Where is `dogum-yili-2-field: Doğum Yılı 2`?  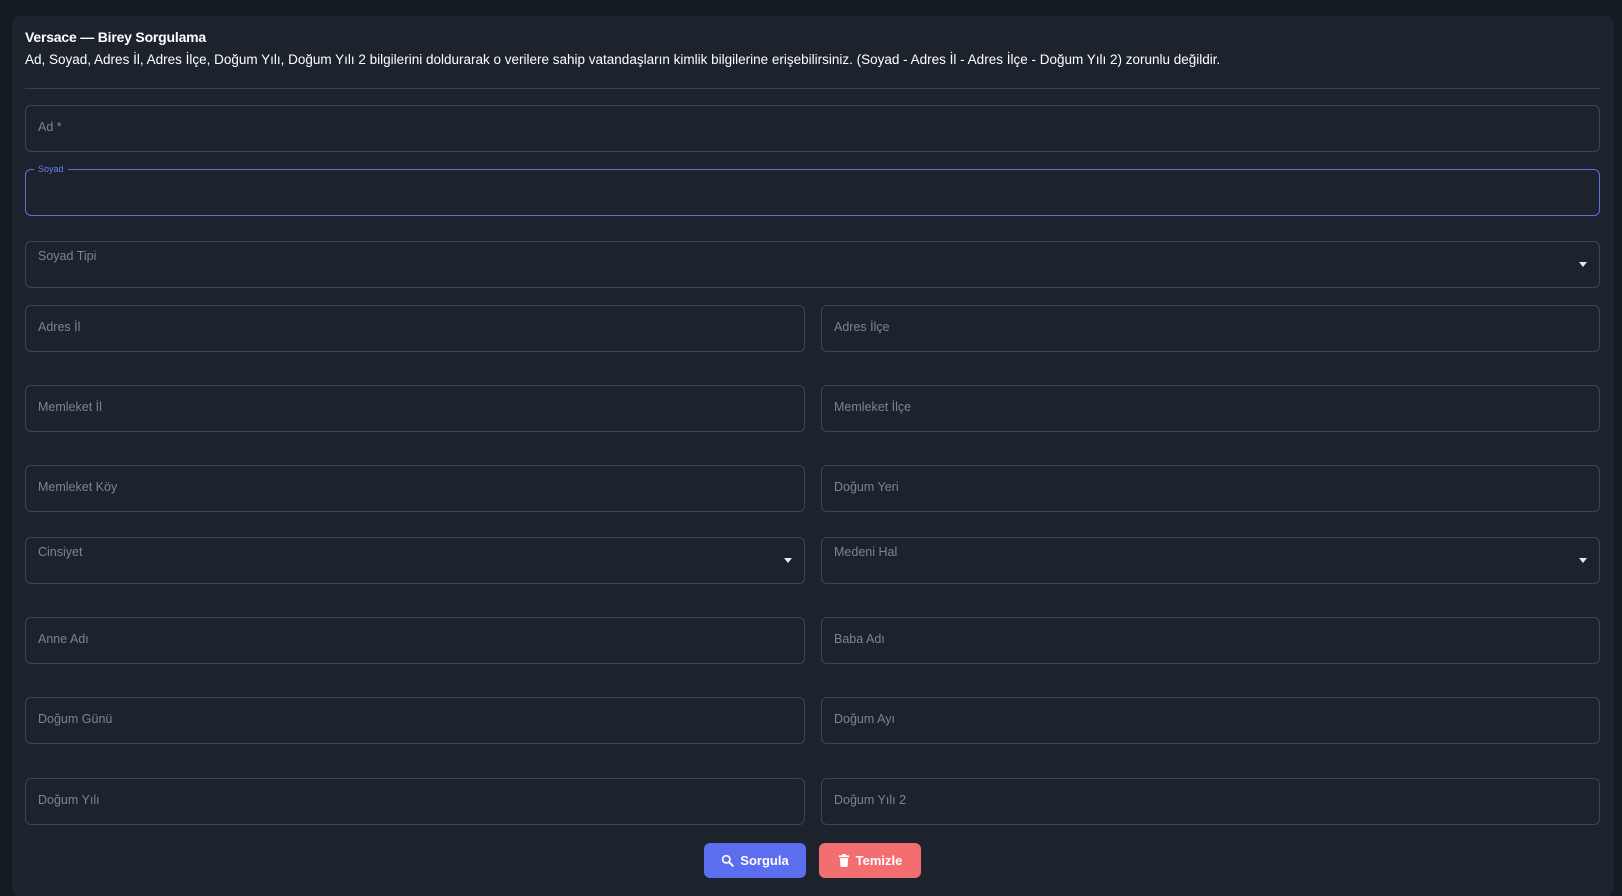
dogum-yili-2-field: Doğum Yılı 2 is located at coordinates (1210, 801).